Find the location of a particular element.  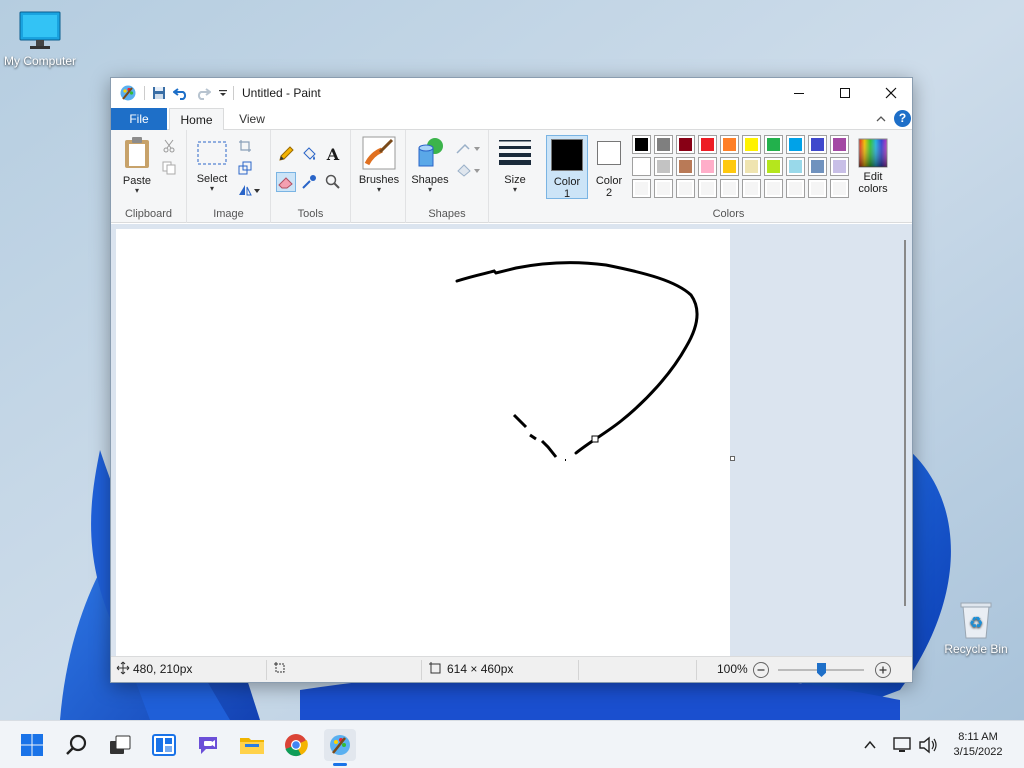

tab-home: Home is located at coordinates (196, 119).